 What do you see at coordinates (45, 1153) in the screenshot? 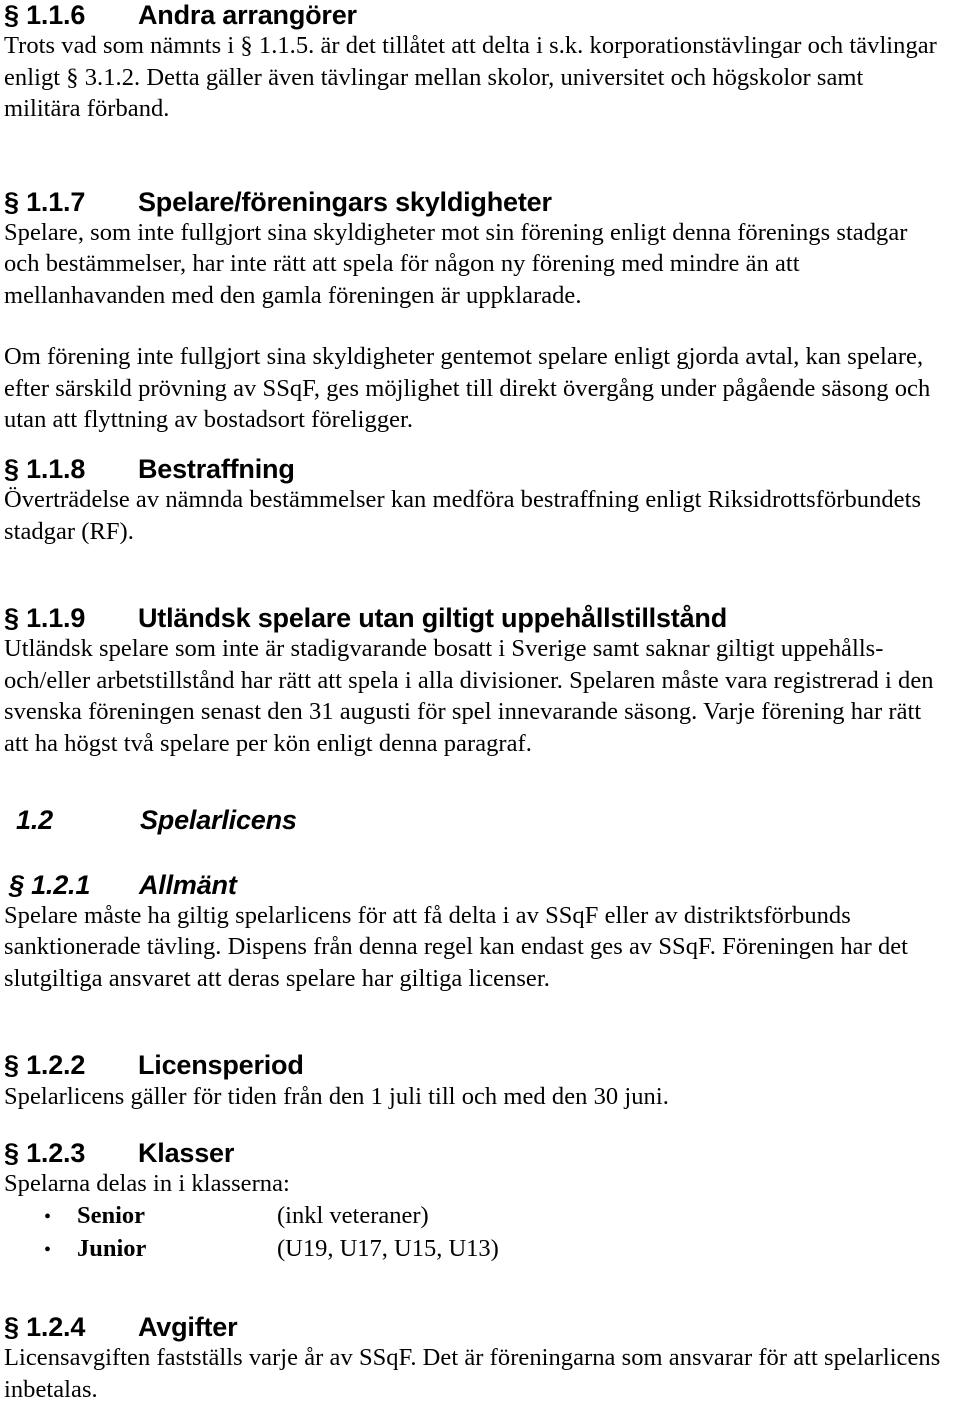
I see `section-number: § 1.2.3` at bounding box center [45, 1153].